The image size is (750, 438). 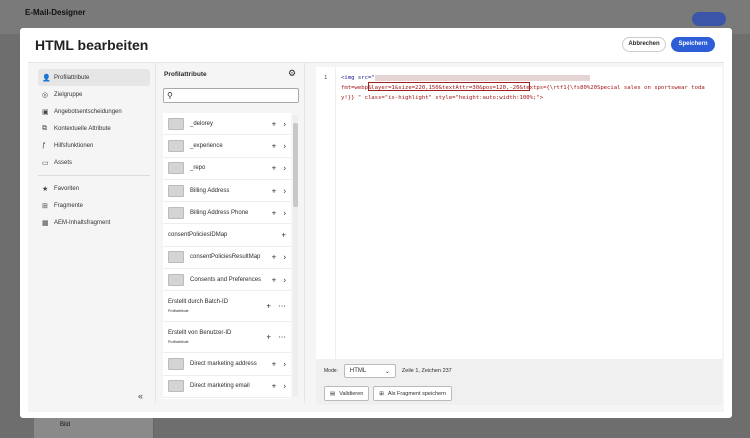 What do you see at coordinates (227, 124) in the screenshot?
I see `list-item: _delorey + ›` at bounding box center [227, 124].